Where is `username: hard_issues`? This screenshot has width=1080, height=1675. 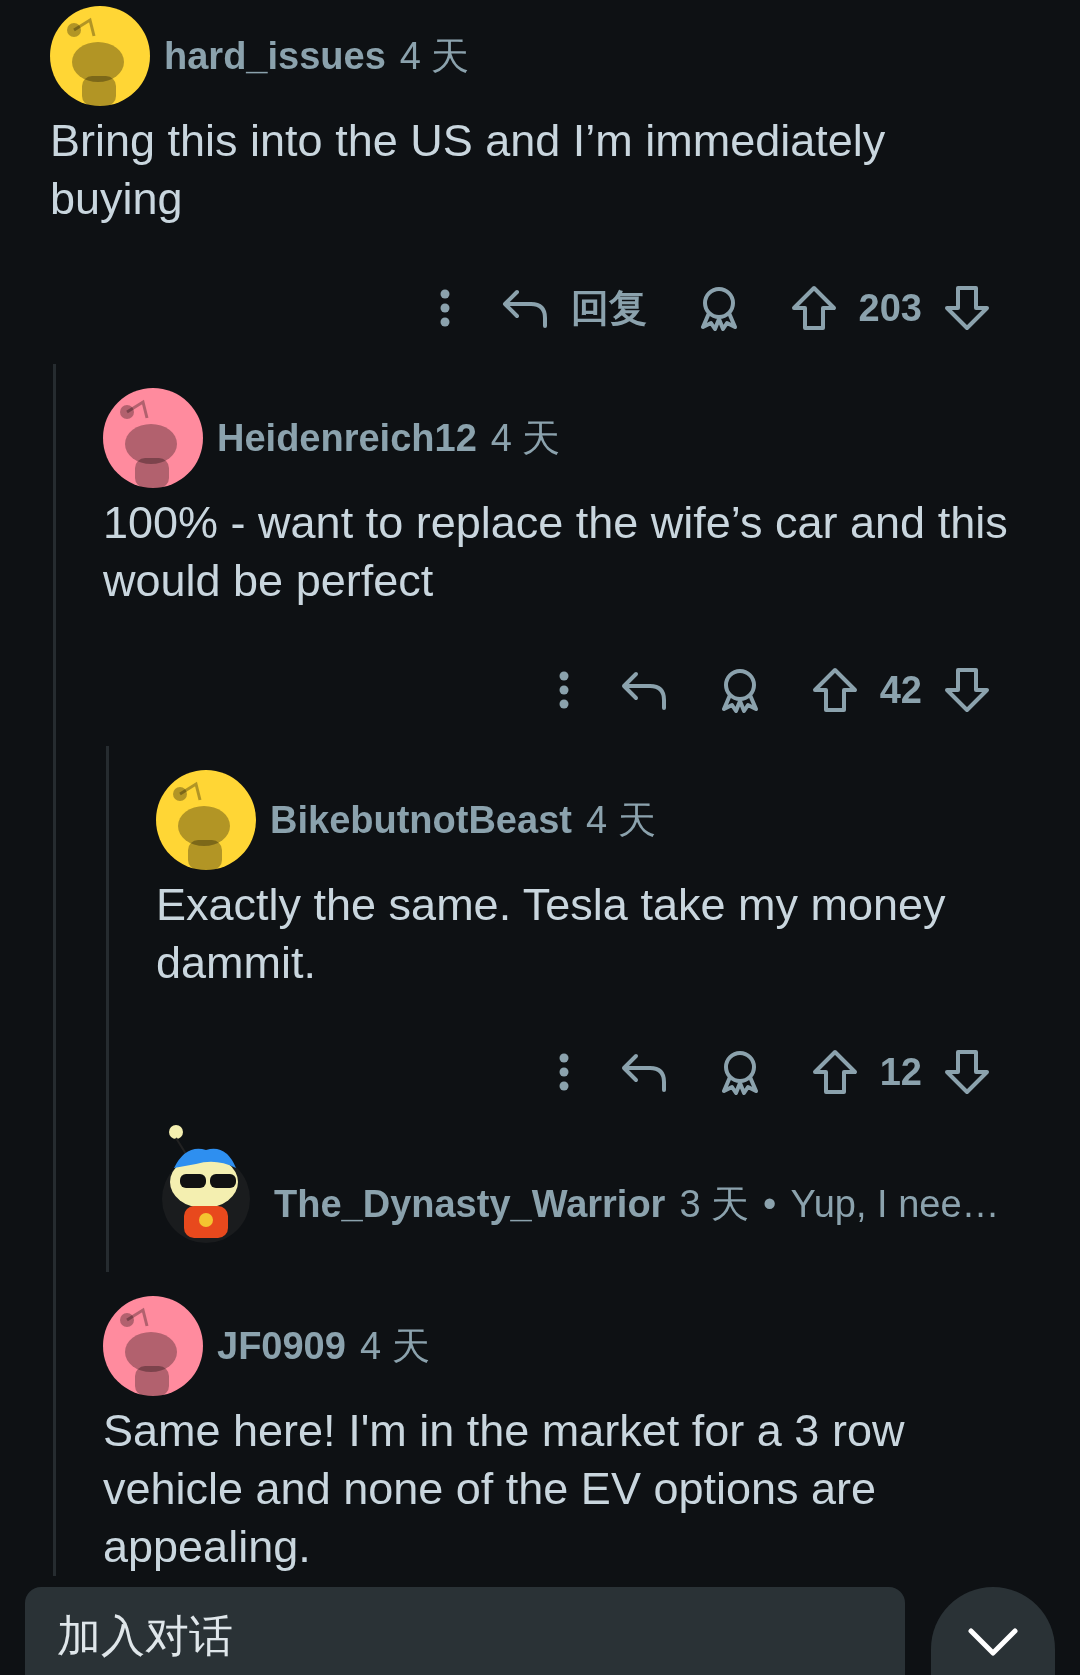 username: hard_issues is located at coordinates (275, 56).